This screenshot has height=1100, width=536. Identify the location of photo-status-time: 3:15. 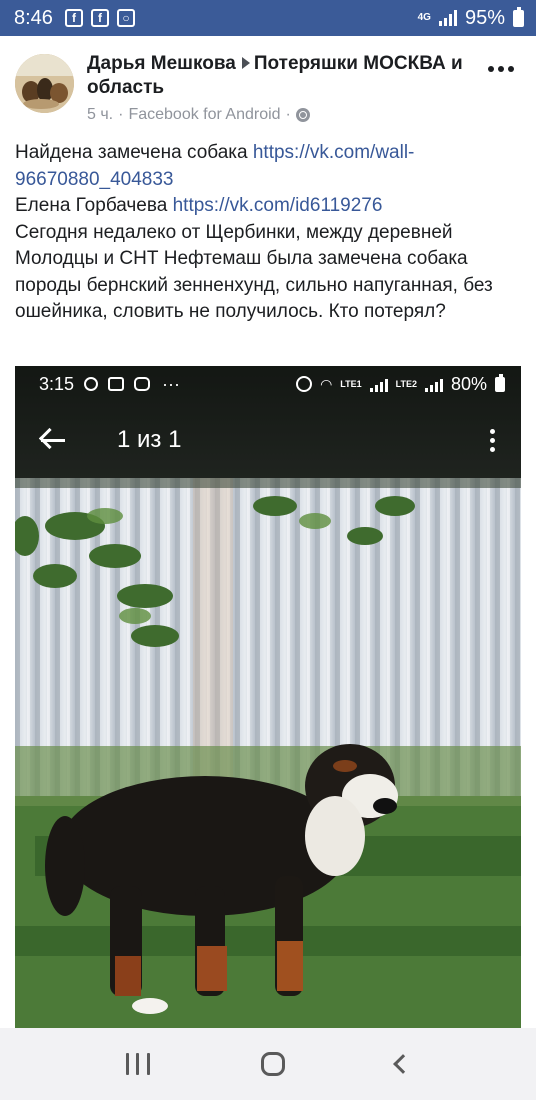
(57, 383).